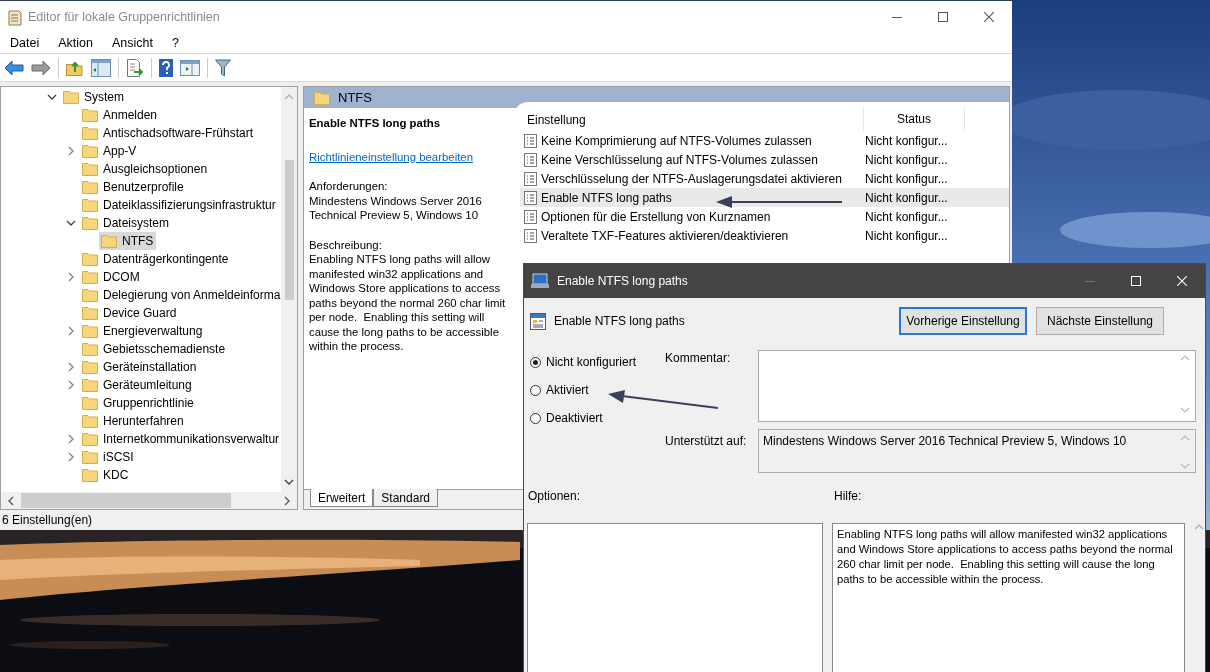 This screenshot has width=1210, height=672. What do you see at coordinates (963, 321) in the screenshot?
I see `previous-setting-button: Vorherige Einstellung` at bounding box center [963, 321].